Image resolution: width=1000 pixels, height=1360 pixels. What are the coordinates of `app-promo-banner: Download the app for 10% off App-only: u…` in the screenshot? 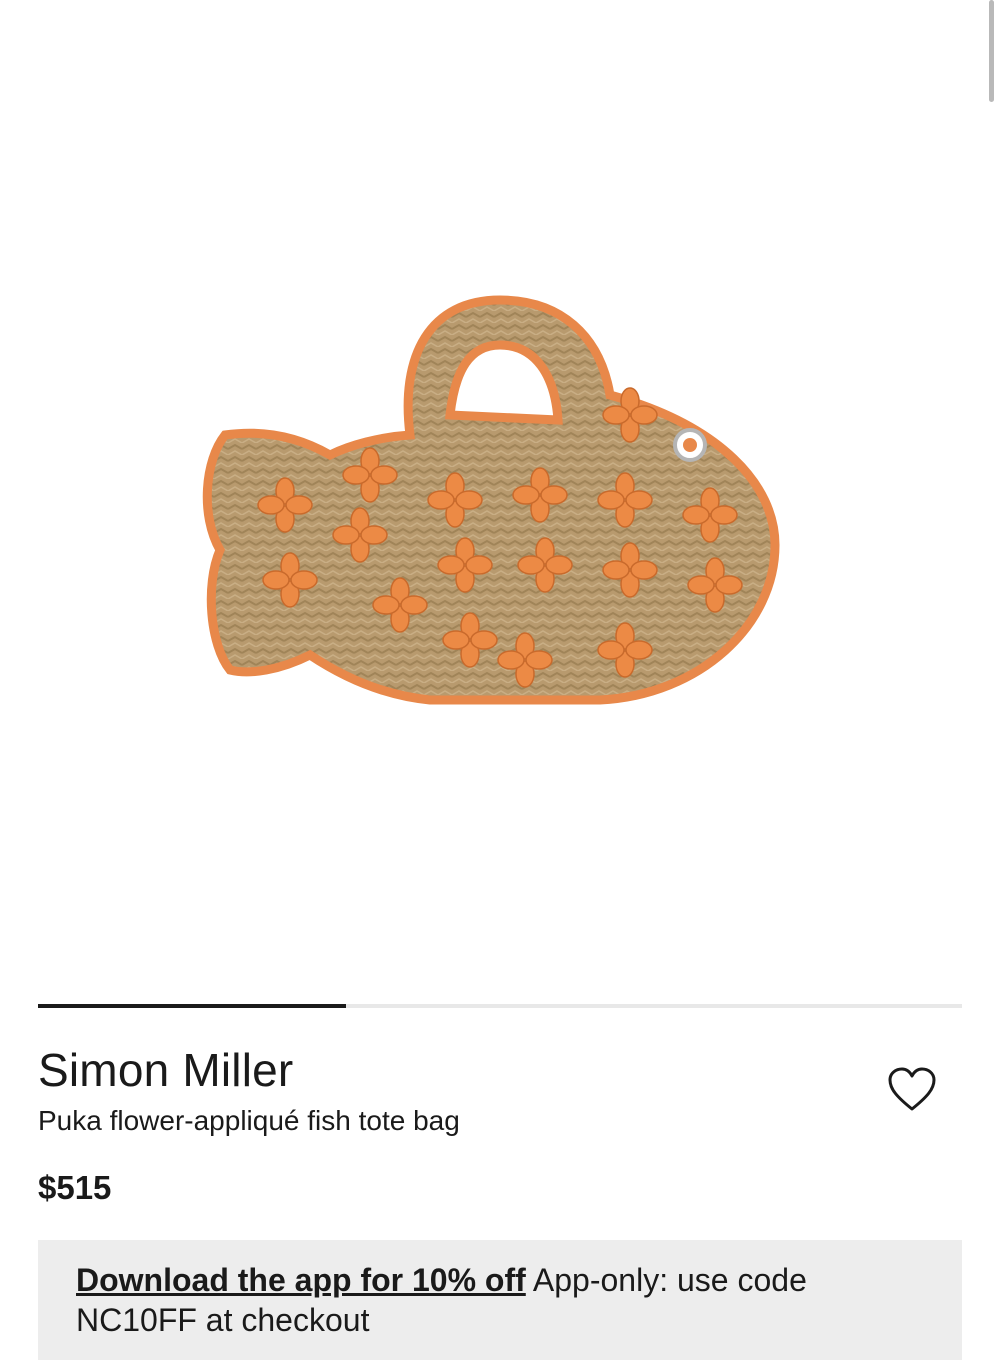 It's located at (500, 1300).